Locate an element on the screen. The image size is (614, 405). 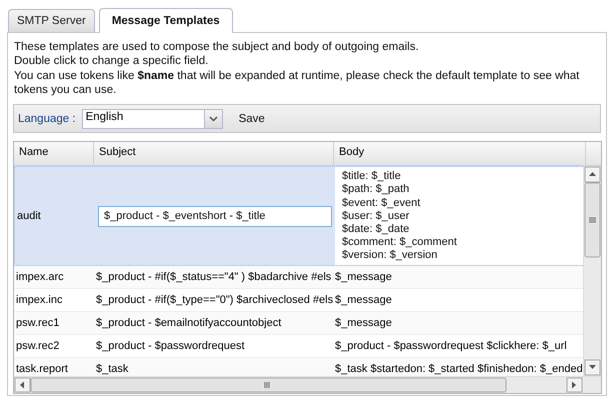
table-cell-text: psw.rec1 is located at coordinates (37, 323).